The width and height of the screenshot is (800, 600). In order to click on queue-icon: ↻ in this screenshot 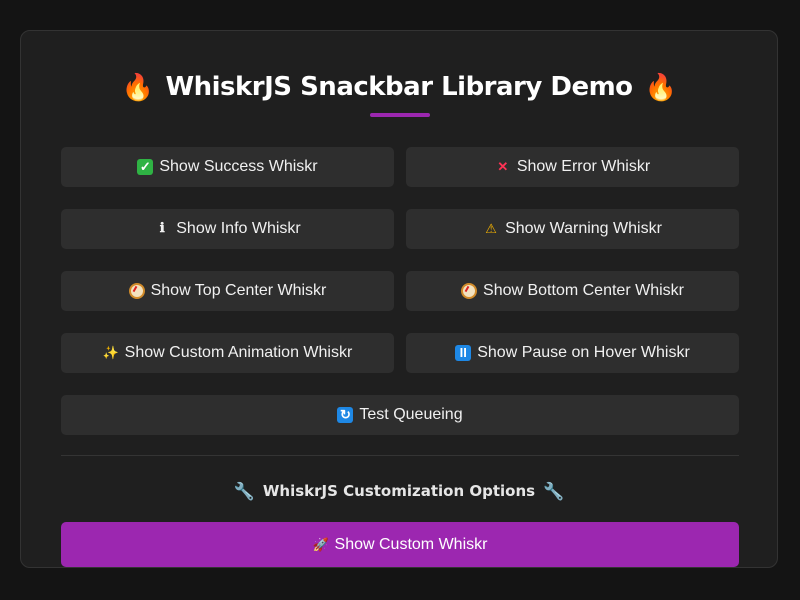, I will do `click(345, 415)`.